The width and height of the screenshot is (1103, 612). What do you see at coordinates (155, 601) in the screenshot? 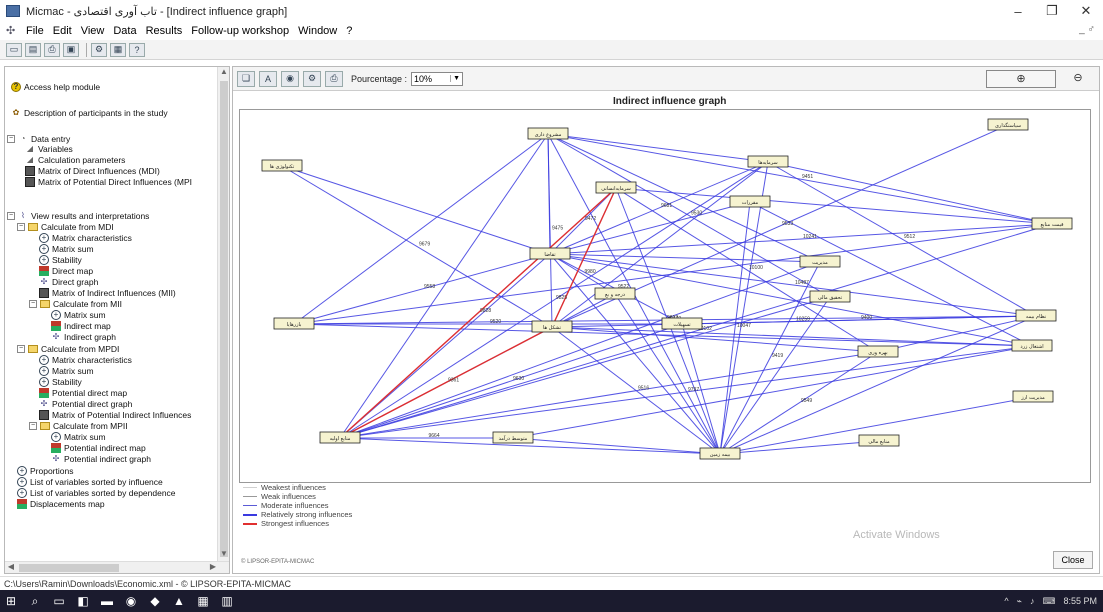
I see `app-icon: ◆` at bounding box center [155, 601].